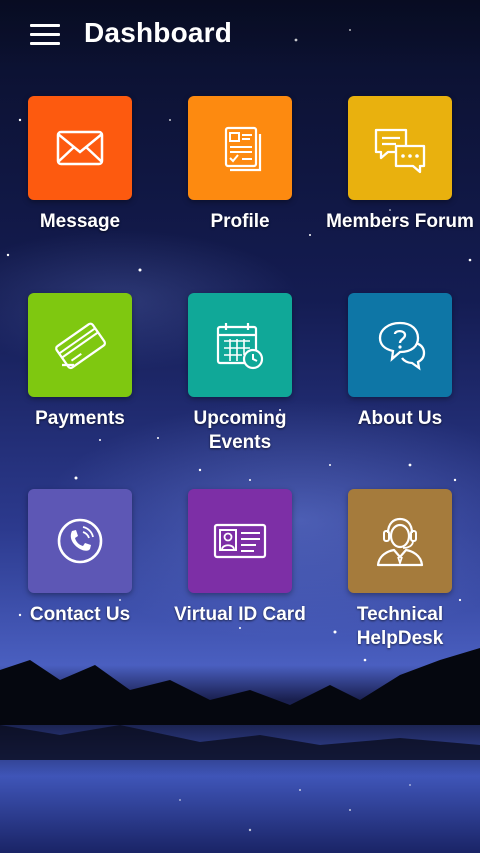 This screenshot has width=480, height=853. I want to click on calendar-clock-icon, so click(240, 346).